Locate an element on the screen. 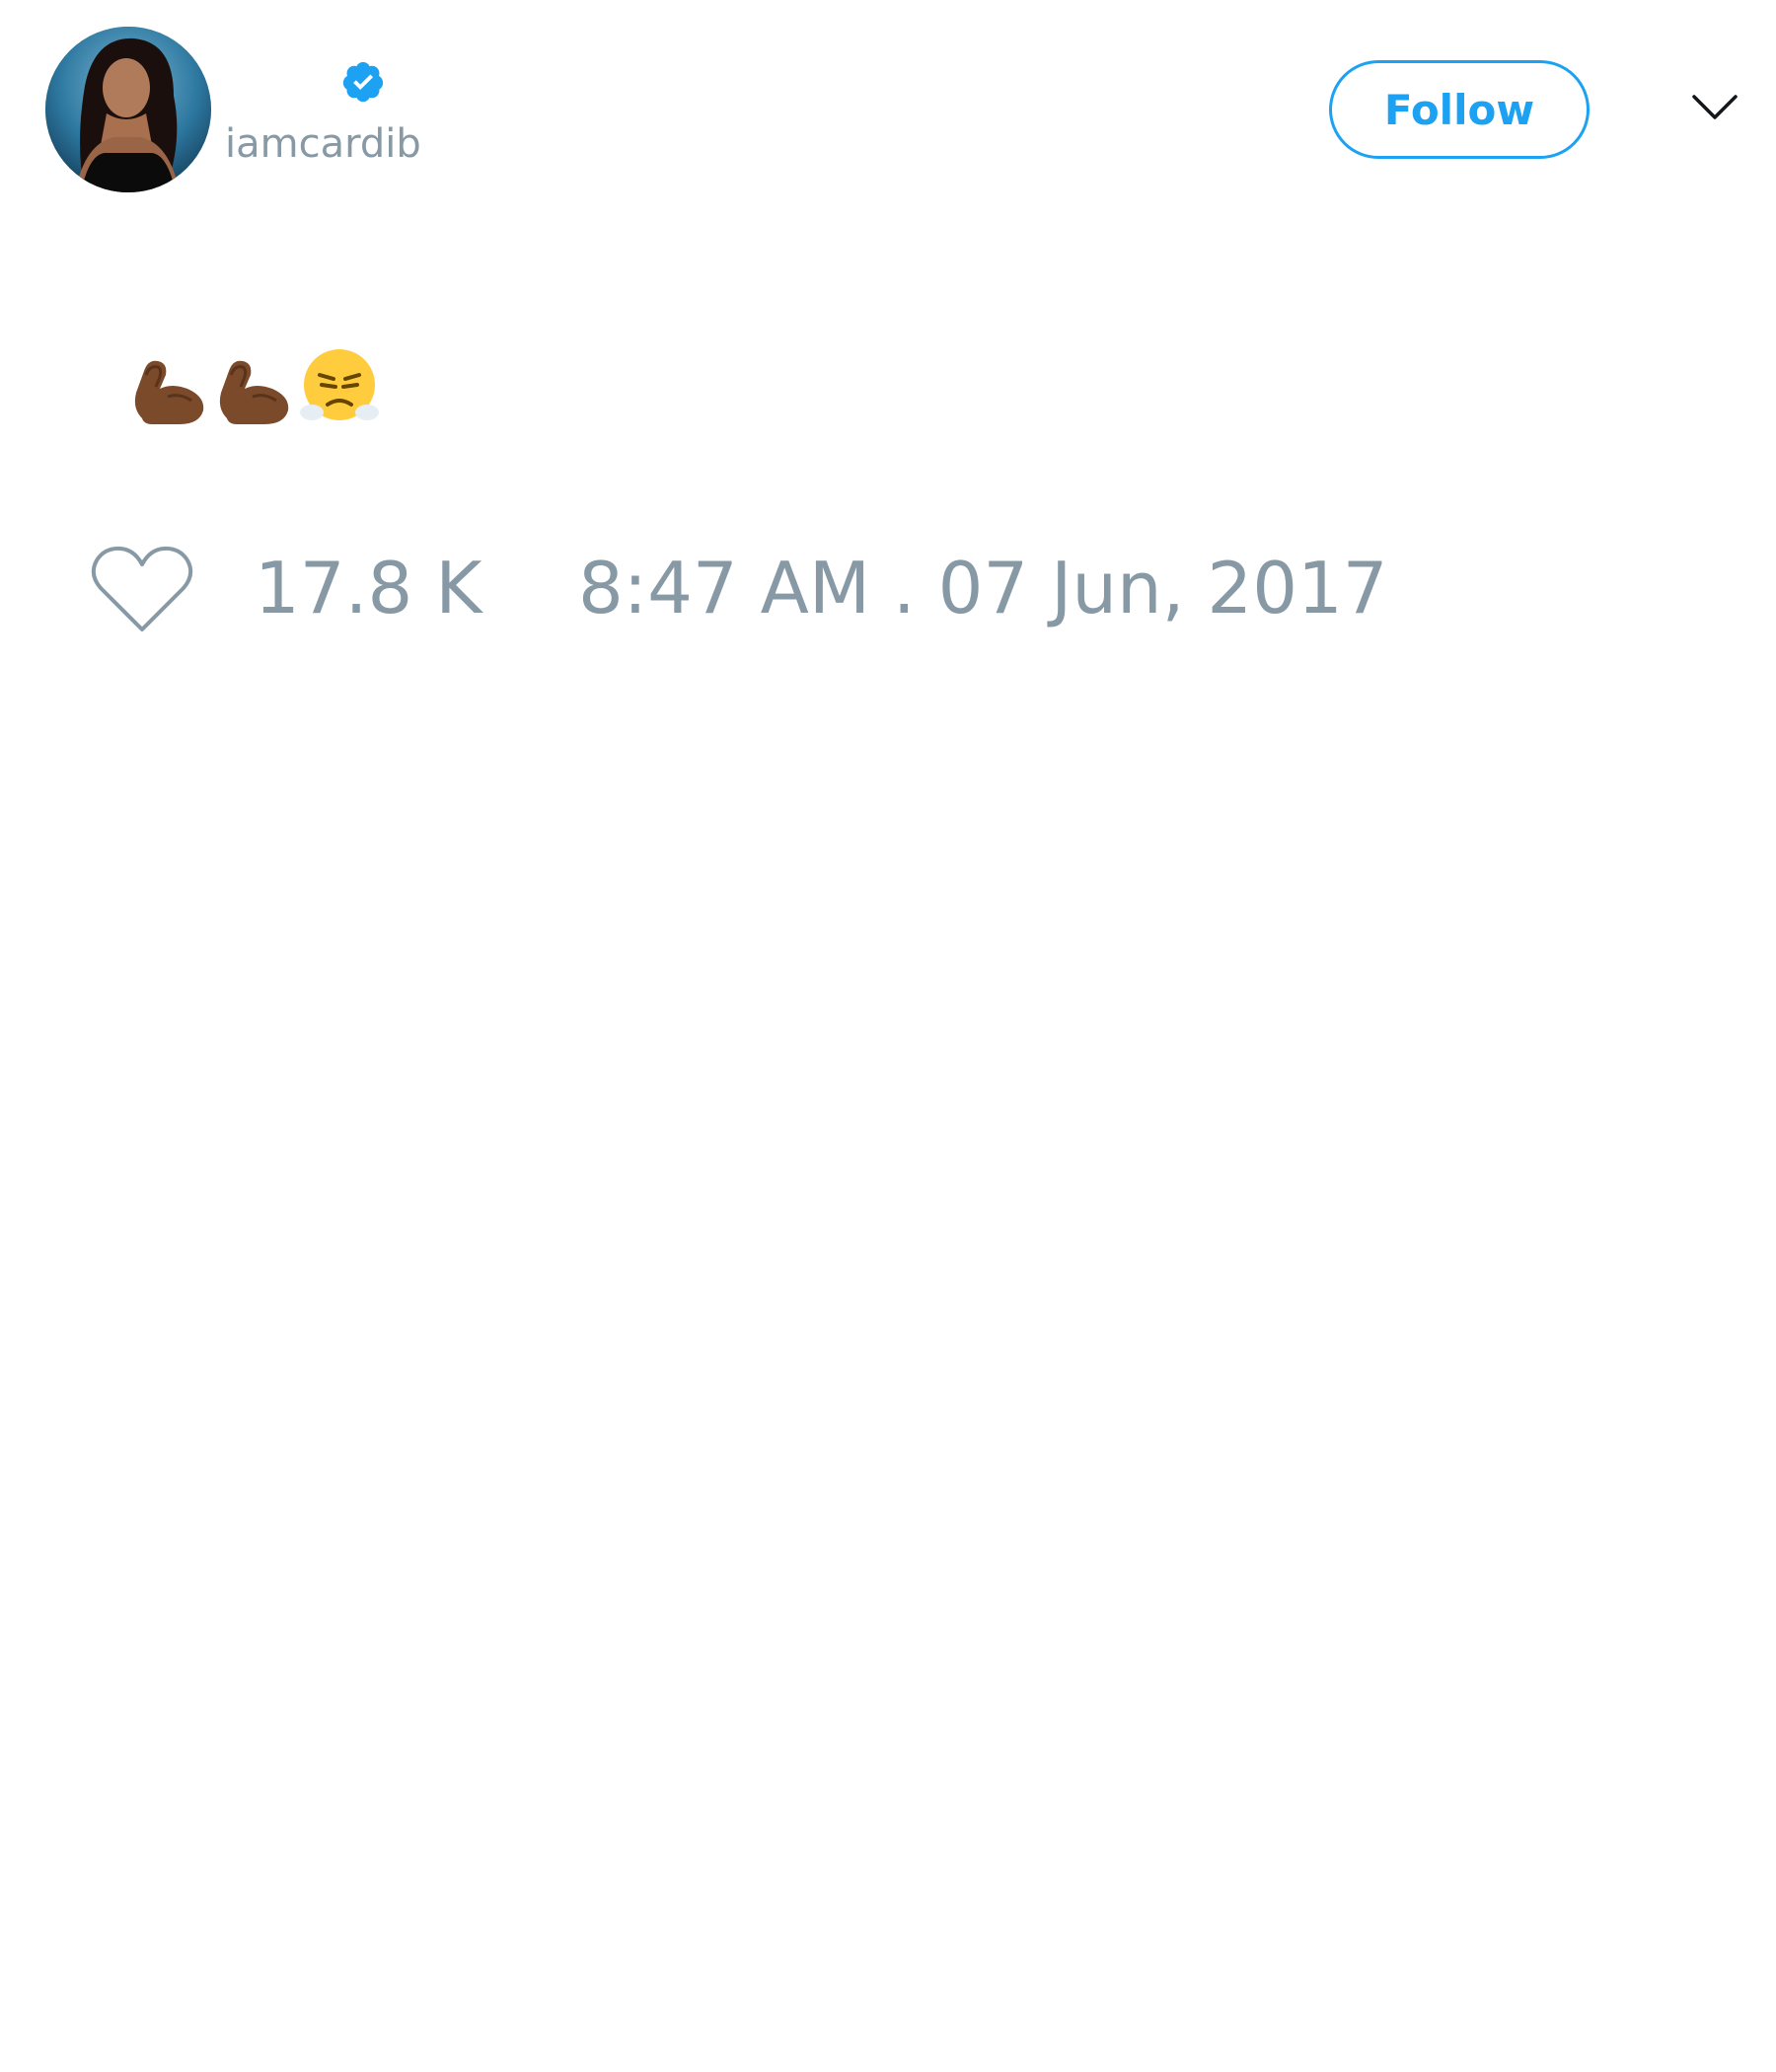 The height and width of the screenshot is (2072, 1776). author-avatar is located at coordinates (128, 110).